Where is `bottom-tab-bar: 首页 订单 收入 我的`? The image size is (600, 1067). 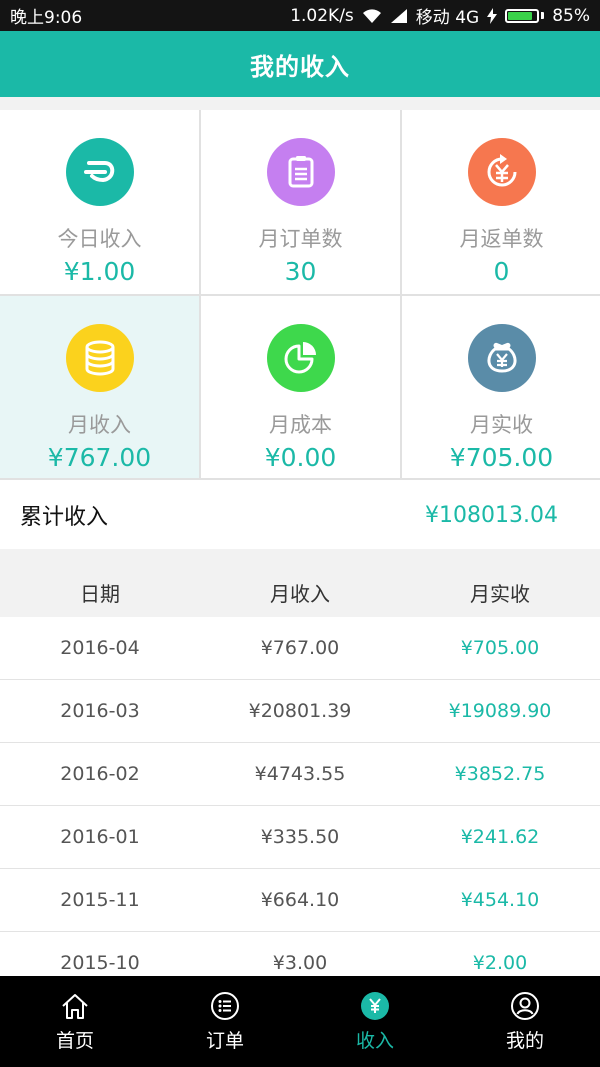 bottom-tab-bar: 首页 订单 收入 我的 is located at coordinates (300, 1021).